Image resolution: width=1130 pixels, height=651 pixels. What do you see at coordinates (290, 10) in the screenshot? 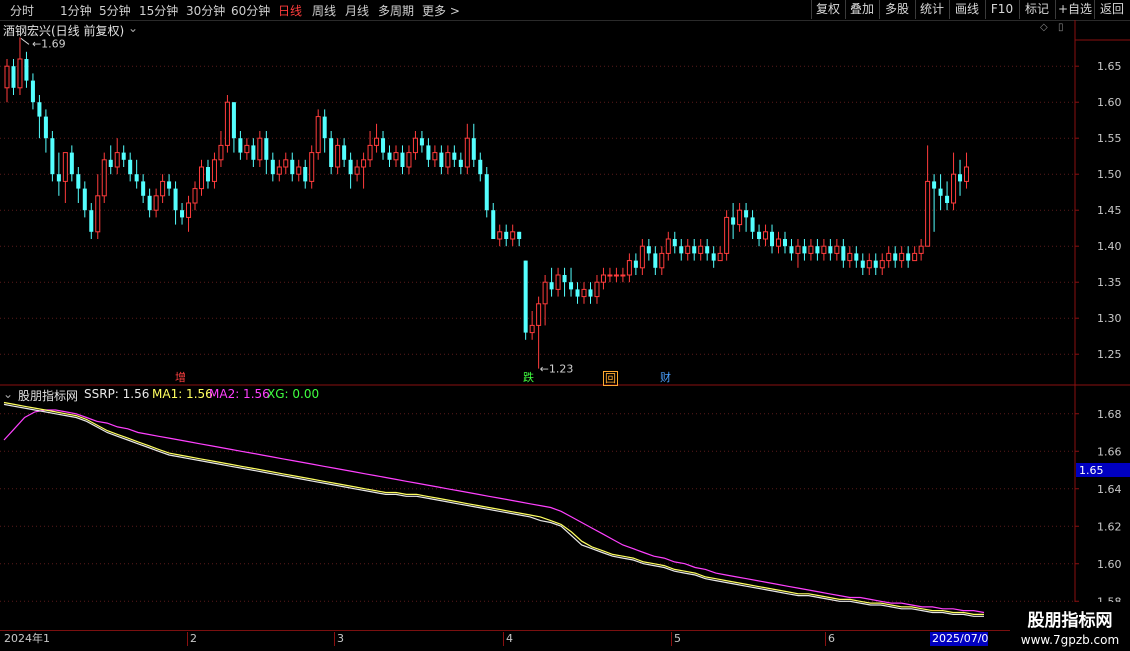
I see `tab-daily: 日线` at bounding box center [290, 10].